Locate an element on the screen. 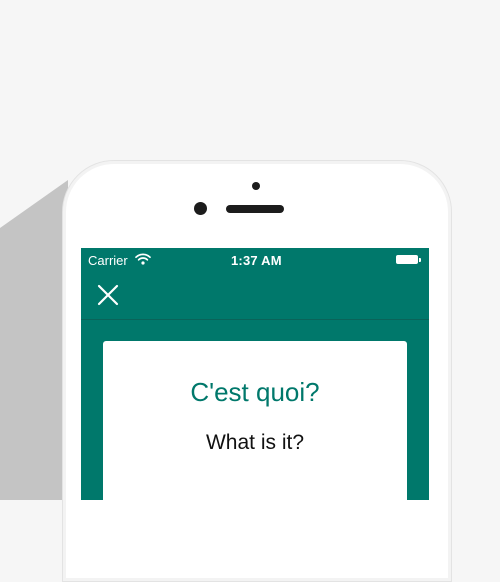  battery-tip is located at coordinates (420, 260).